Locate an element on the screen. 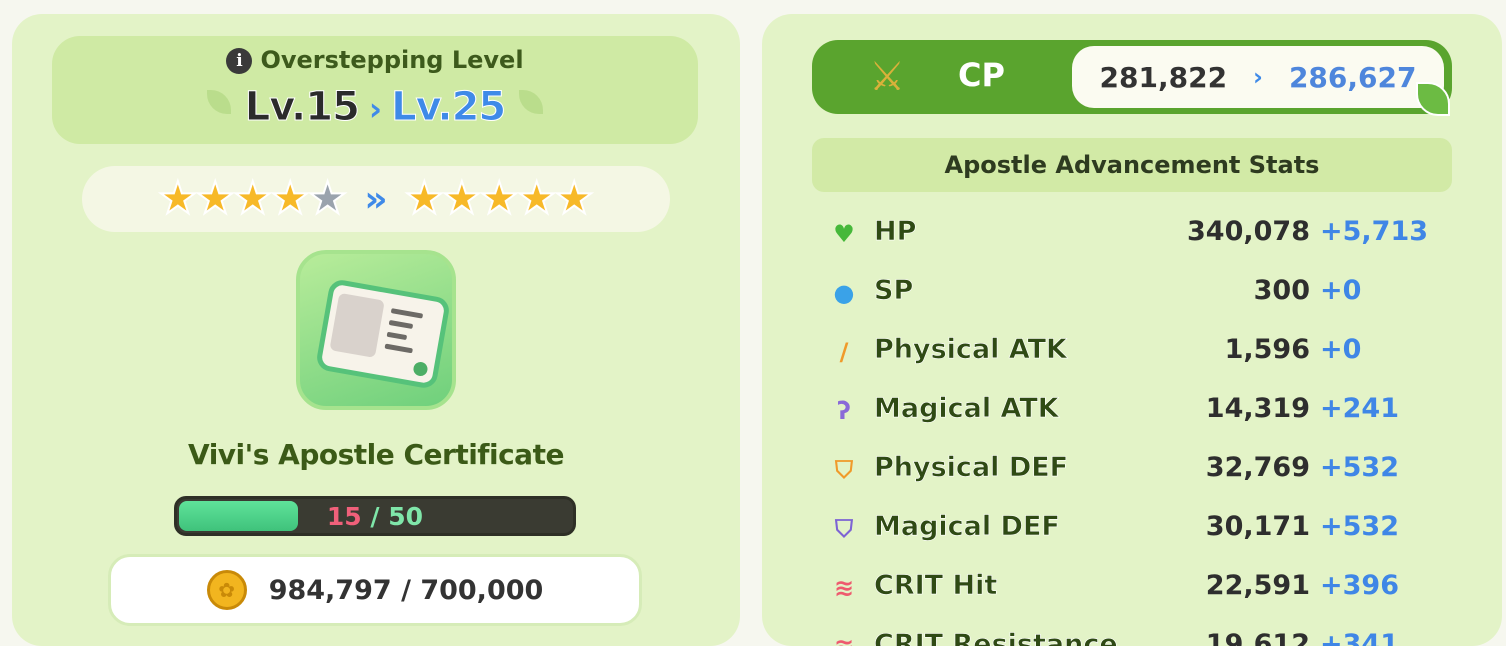 The height and width of the screenshot is (646, 1506). stat-name: Physical DEF is located at coordinates (971, 468).